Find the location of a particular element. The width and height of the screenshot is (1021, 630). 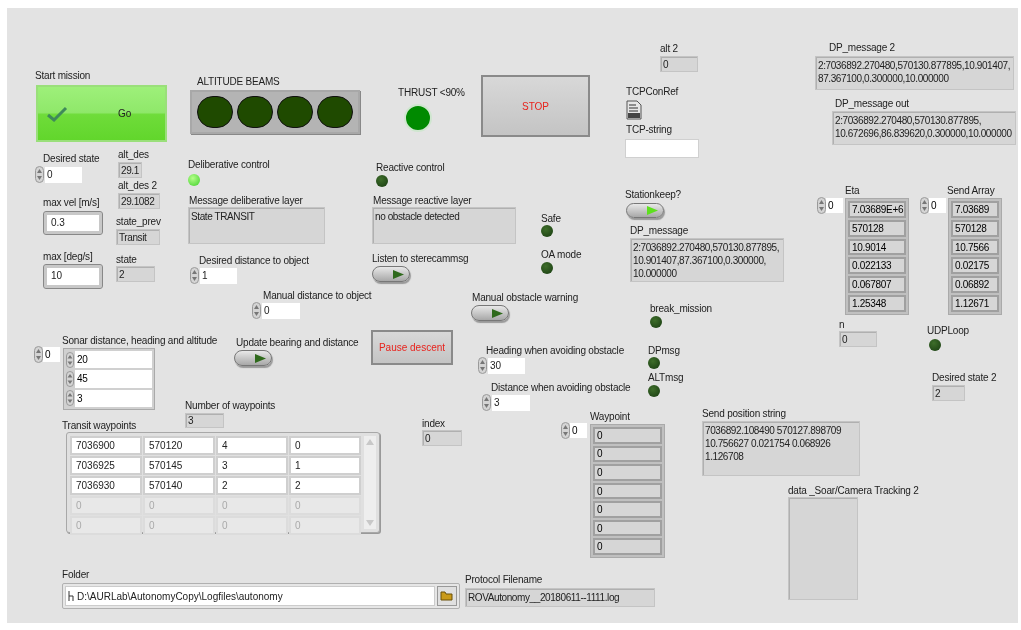

control-label: data _Soar/Camera Tracking 2 is located at coordinates (853, 491).